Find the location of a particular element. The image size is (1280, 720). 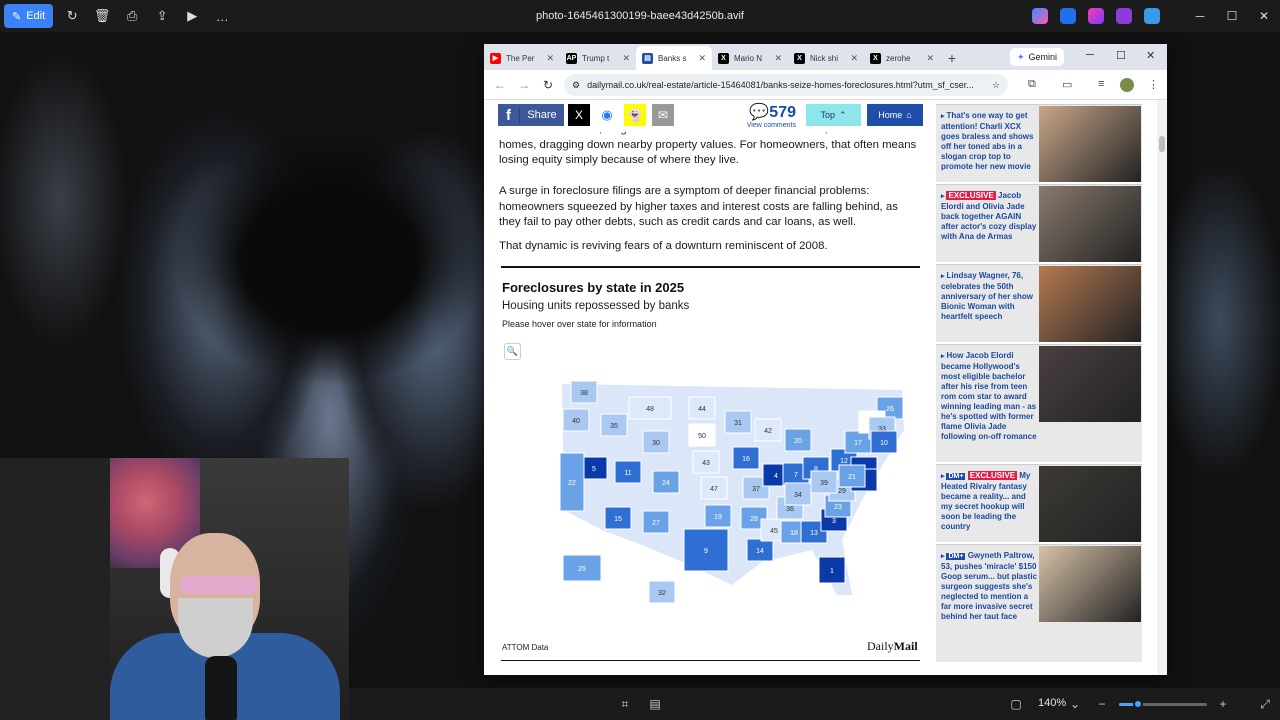

email-icon: ✉ is located at coordinates (663, 115).